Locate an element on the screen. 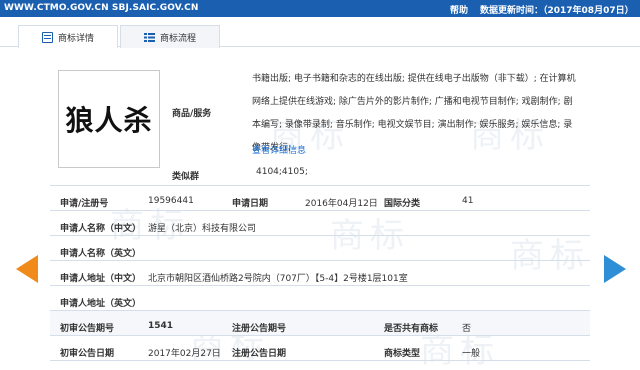 This screenshot has height=370, width=640. reg-no-value: 19596441 is located at coordinates (171, 201).